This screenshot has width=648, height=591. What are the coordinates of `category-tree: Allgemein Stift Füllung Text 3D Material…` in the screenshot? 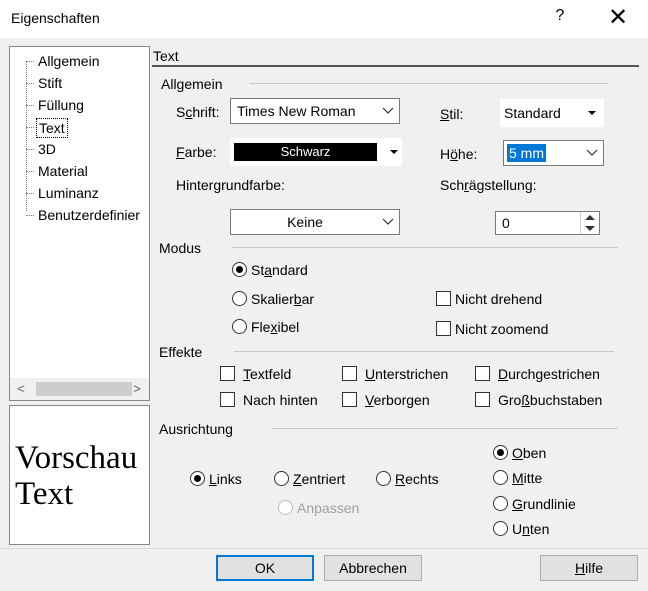 It's located at (79, 223).